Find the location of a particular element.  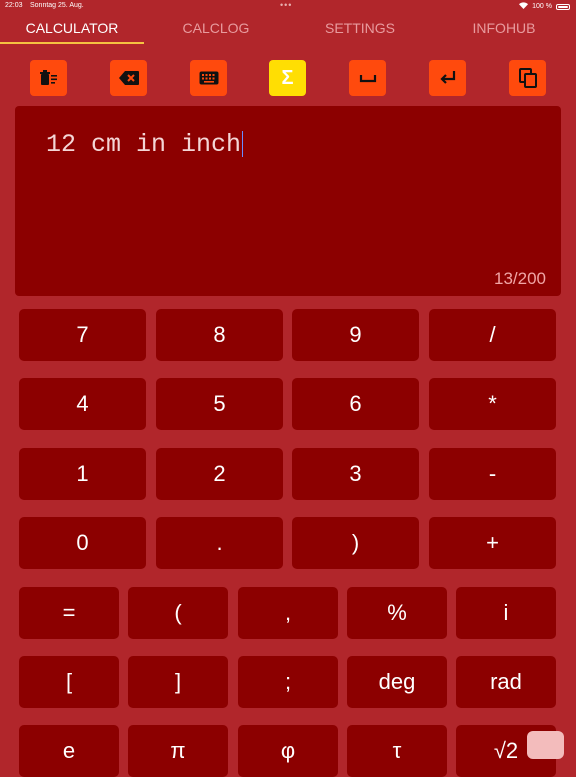

key-6: 6 is located at coordinates (355, 404).